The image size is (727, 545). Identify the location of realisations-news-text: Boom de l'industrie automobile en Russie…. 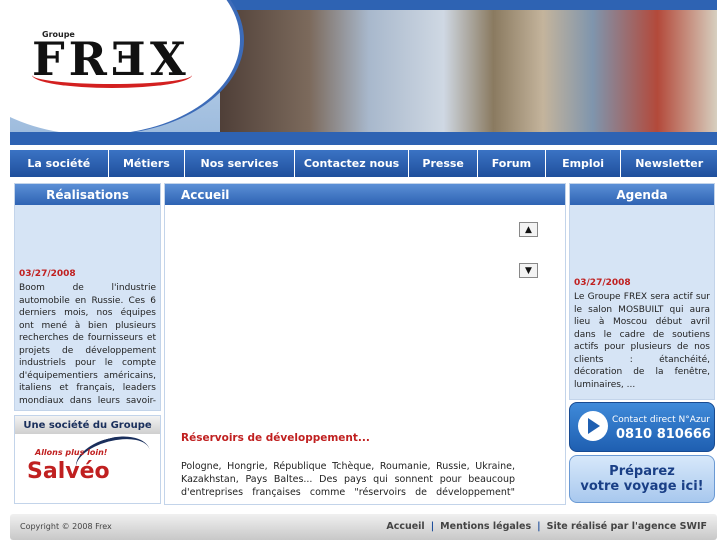
(87, 343).